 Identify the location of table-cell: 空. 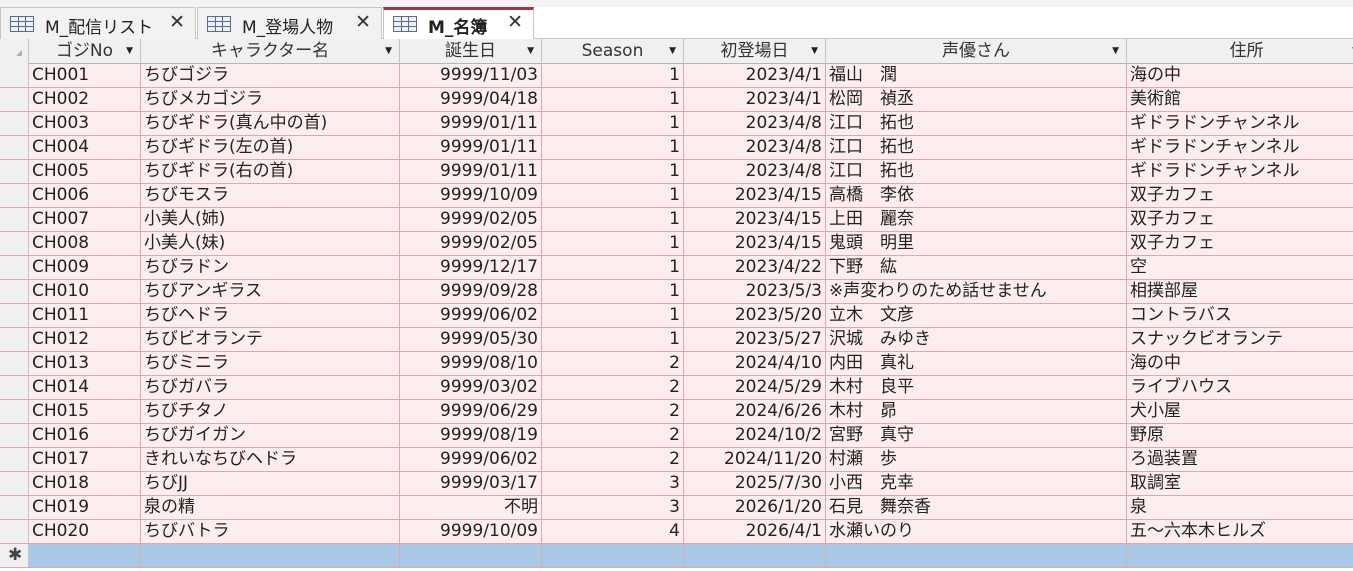
(1240, 267).